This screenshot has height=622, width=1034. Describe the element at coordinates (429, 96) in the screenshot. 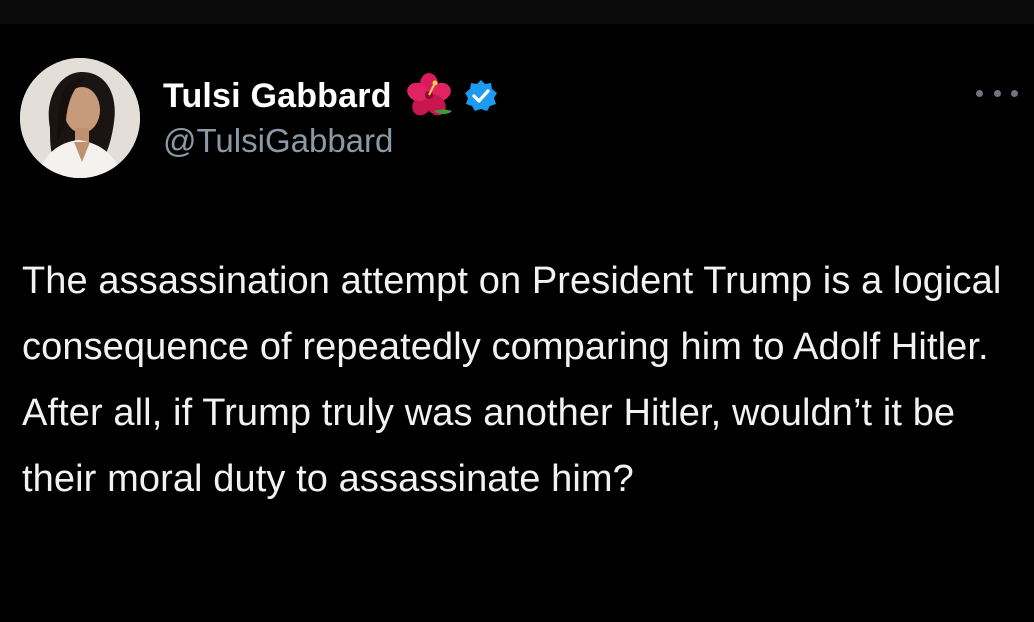

I see `hibiscus-icon` at that location.